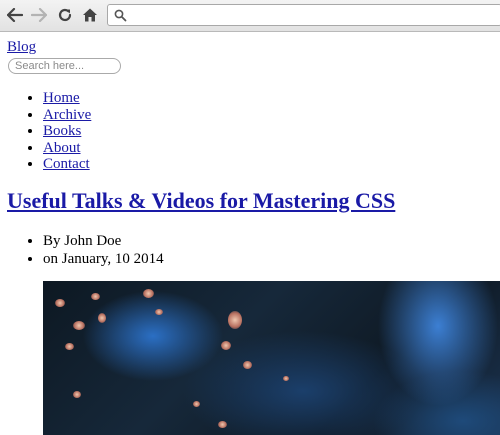  I want to click on nav-item-contact: Contact, so click(67, 164).